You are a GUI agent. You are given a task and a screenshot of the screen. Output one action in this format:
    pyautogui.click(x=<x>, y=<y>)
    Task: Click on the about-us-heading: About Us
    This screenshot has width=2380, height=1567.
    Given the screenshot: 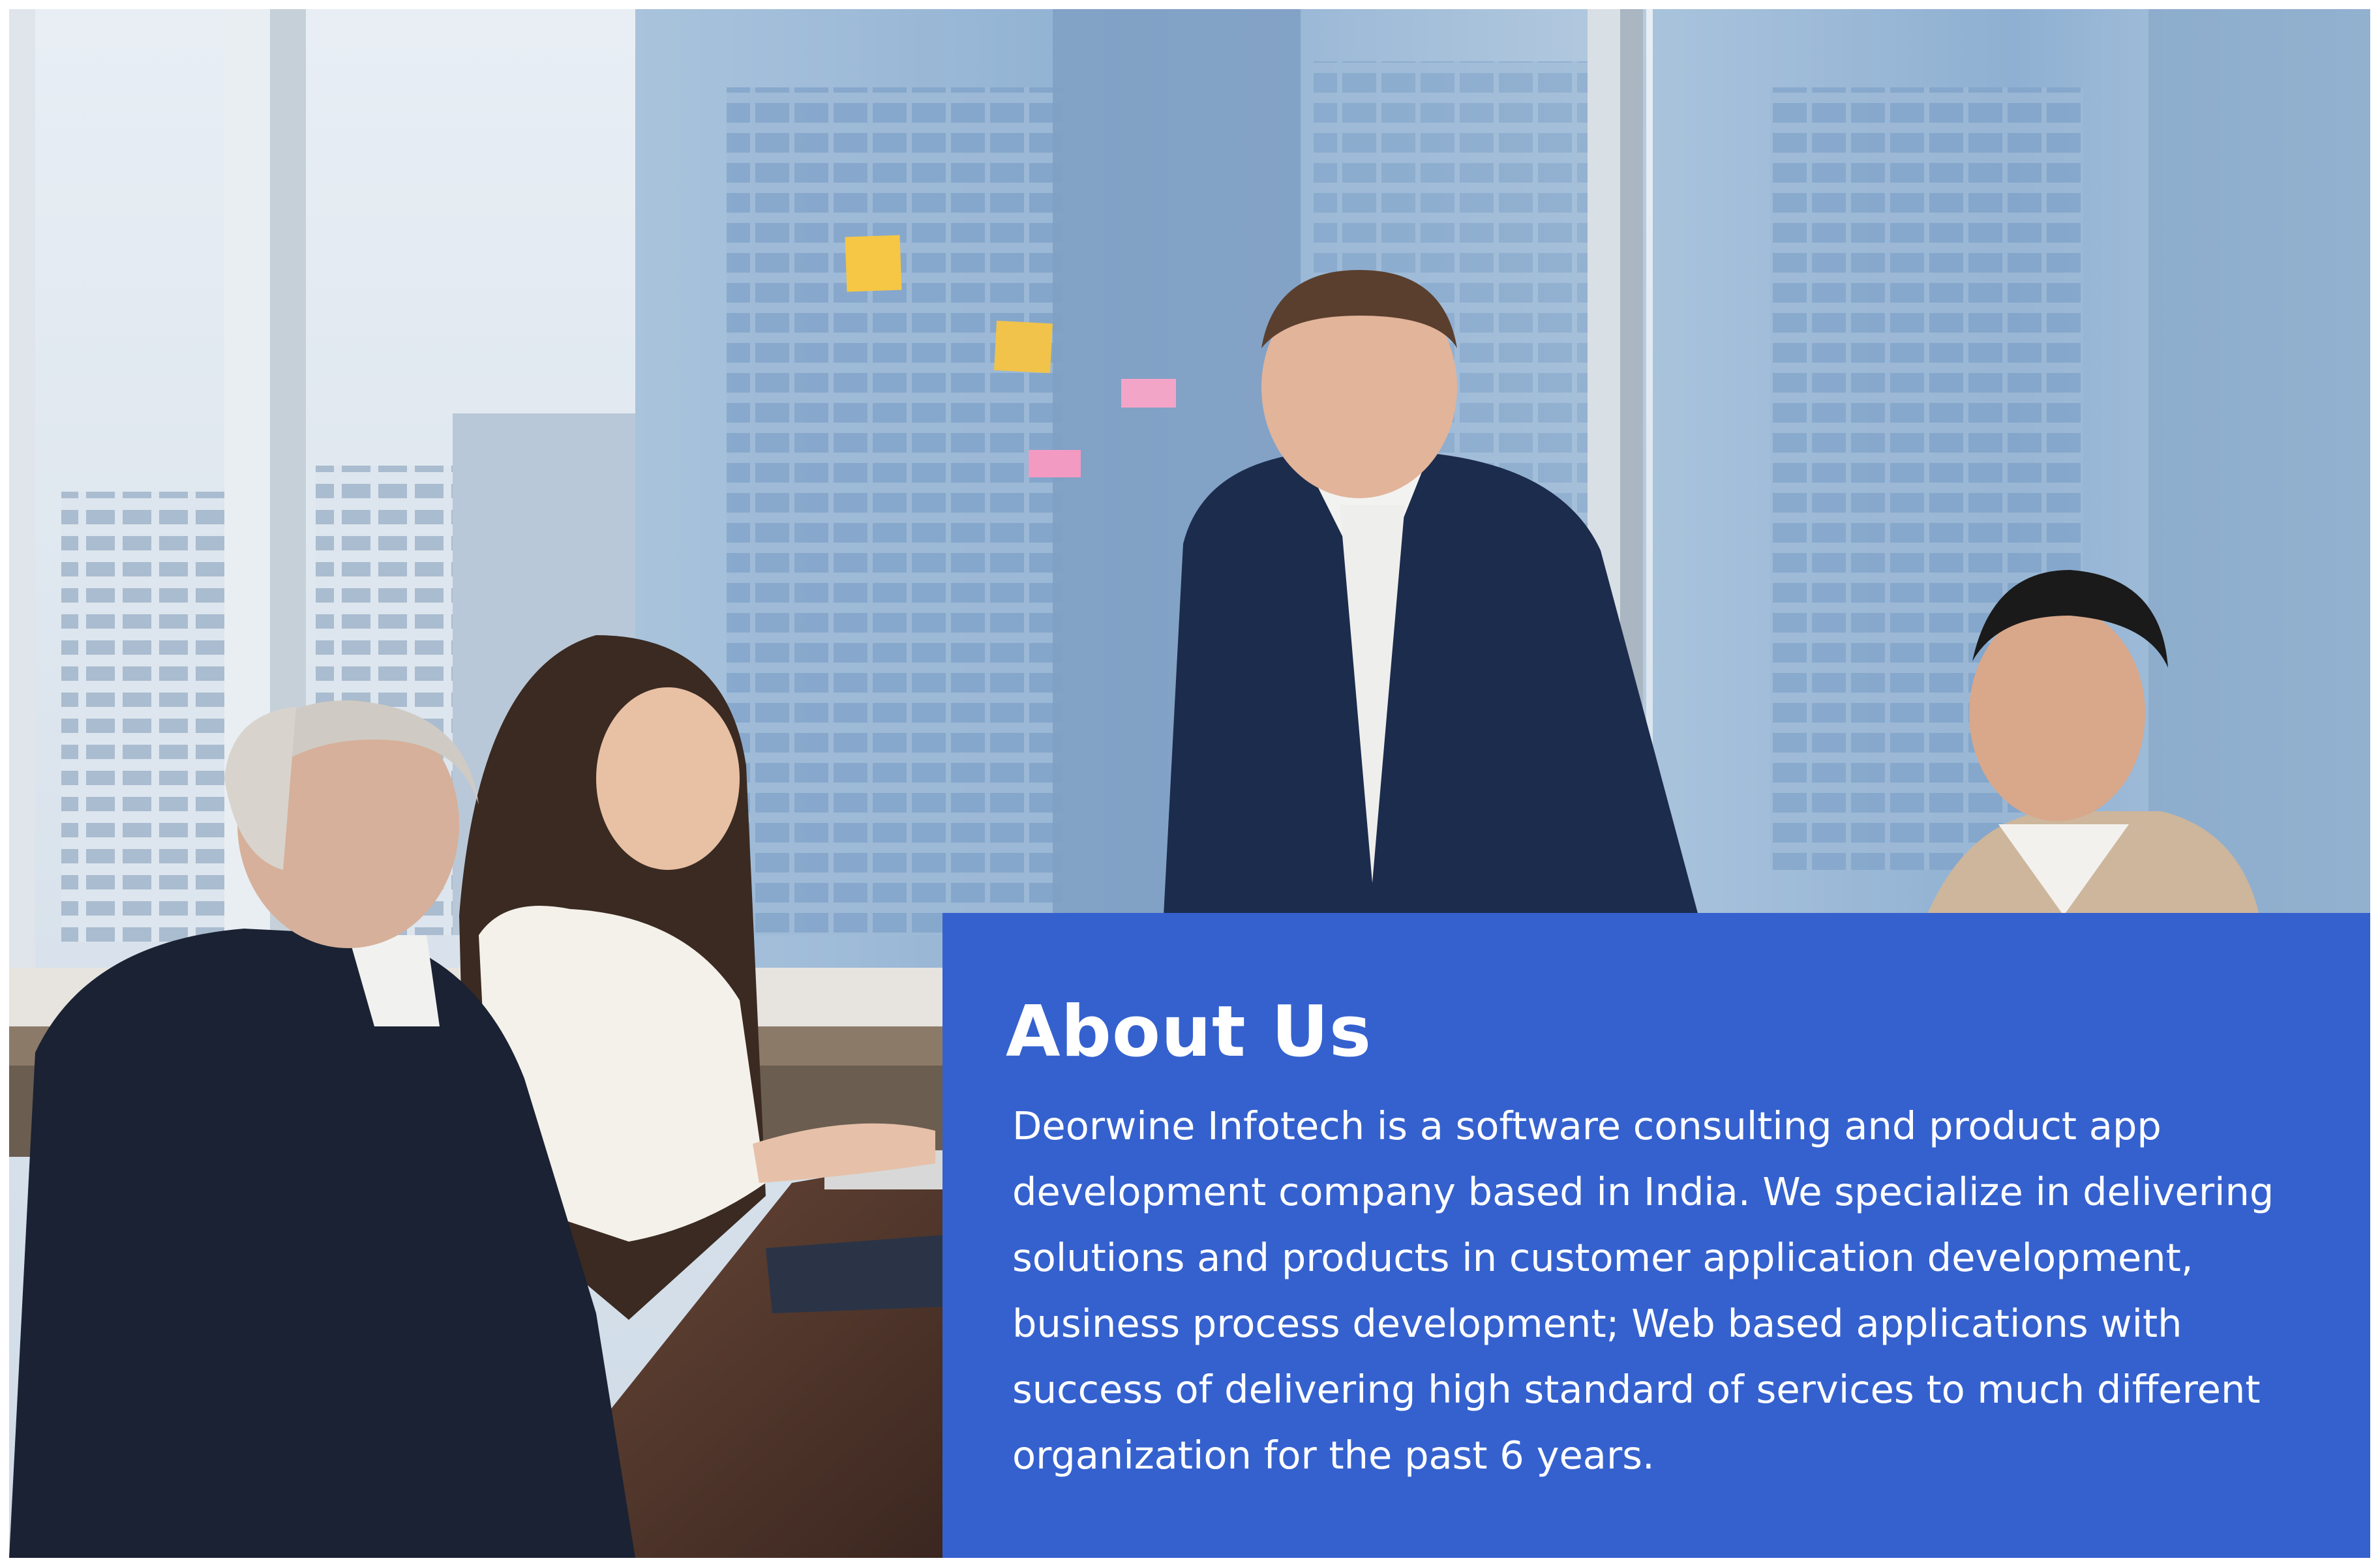 What is the action you would take?
    pyautogui.click(x=1189, y=1032)
    